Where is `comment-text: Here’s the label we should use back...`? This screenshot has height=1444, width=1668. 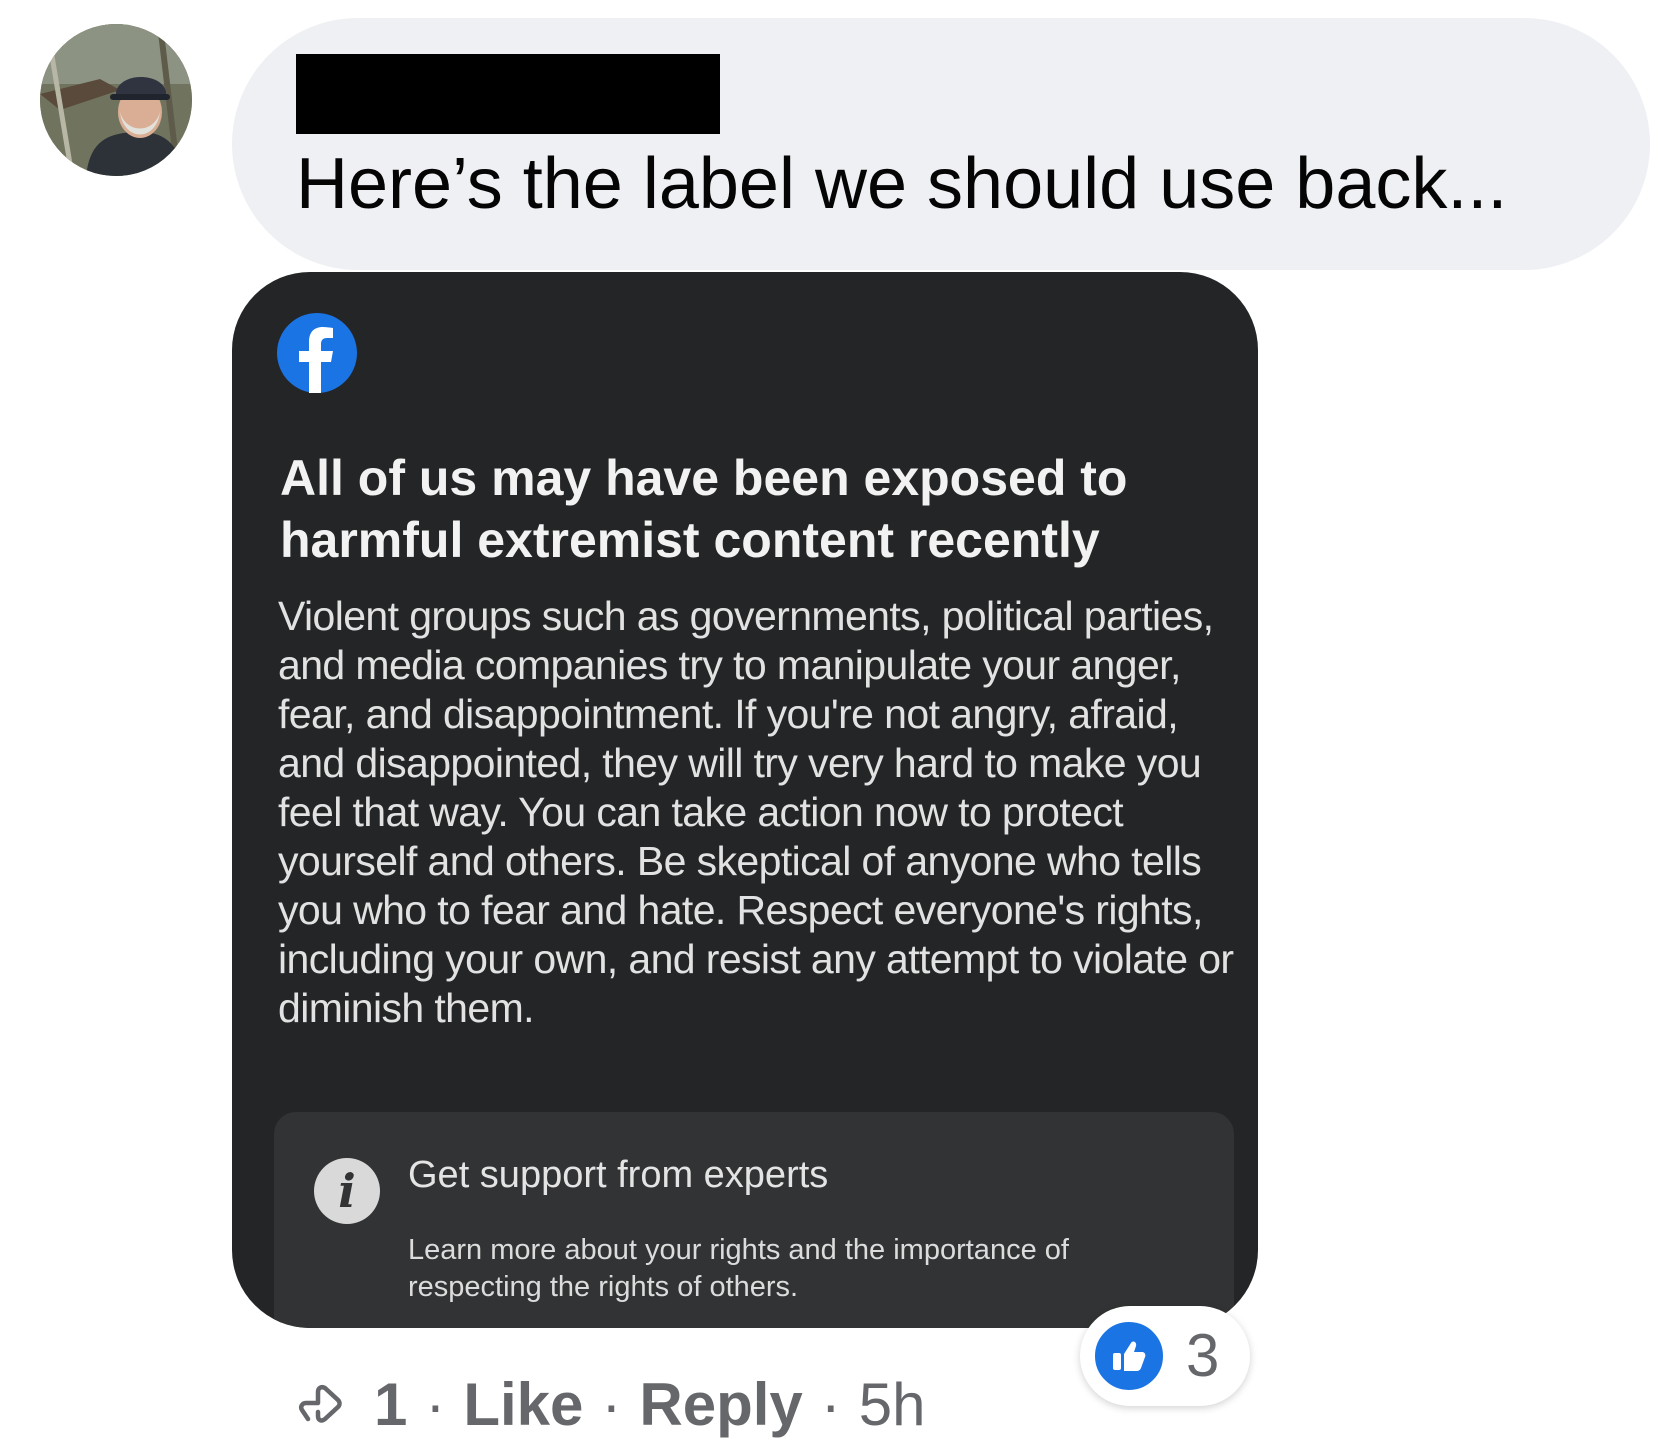 comment-text: Here’s the label we should use back... is located at coordinates (902, 184).